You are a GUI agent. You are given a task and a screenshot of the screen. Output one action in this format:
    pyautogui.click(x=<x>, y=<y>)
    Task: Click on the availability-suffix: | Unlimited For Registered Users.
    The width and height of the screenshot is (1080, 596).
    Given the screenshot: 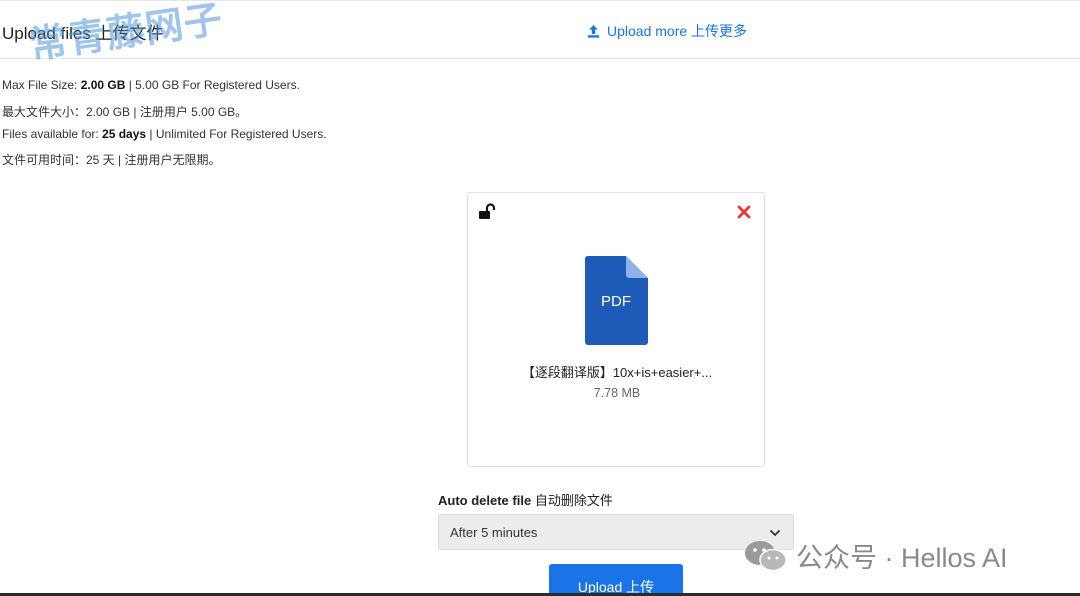 What is the action you would take?
    pyautogui.click(x=236, y=134)
    